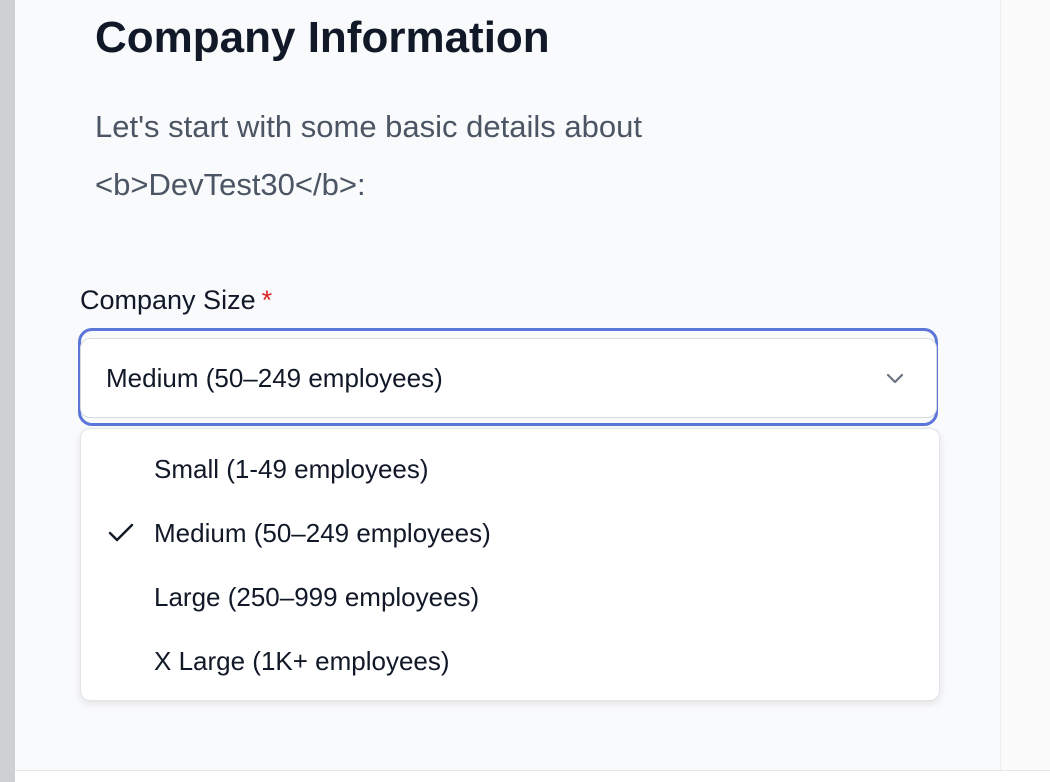 This screenshot has width=1050, height=782. Describe the element at coordinates (302, 661) in the screenshot. I see `option-label: X Large (1K+ employees)` at that location.